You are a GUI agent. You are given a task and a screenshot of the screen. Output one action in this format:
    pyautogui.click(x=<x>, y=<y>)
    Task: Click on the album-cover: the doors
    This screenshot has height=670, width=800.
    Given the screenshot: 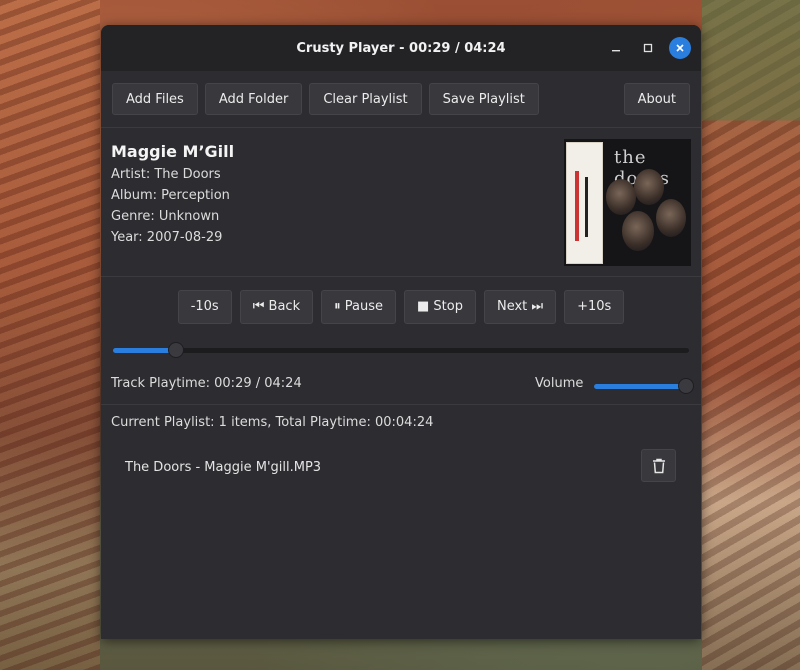 What is the action you would take?
    pyautogui.click(x=627, y=202)
    